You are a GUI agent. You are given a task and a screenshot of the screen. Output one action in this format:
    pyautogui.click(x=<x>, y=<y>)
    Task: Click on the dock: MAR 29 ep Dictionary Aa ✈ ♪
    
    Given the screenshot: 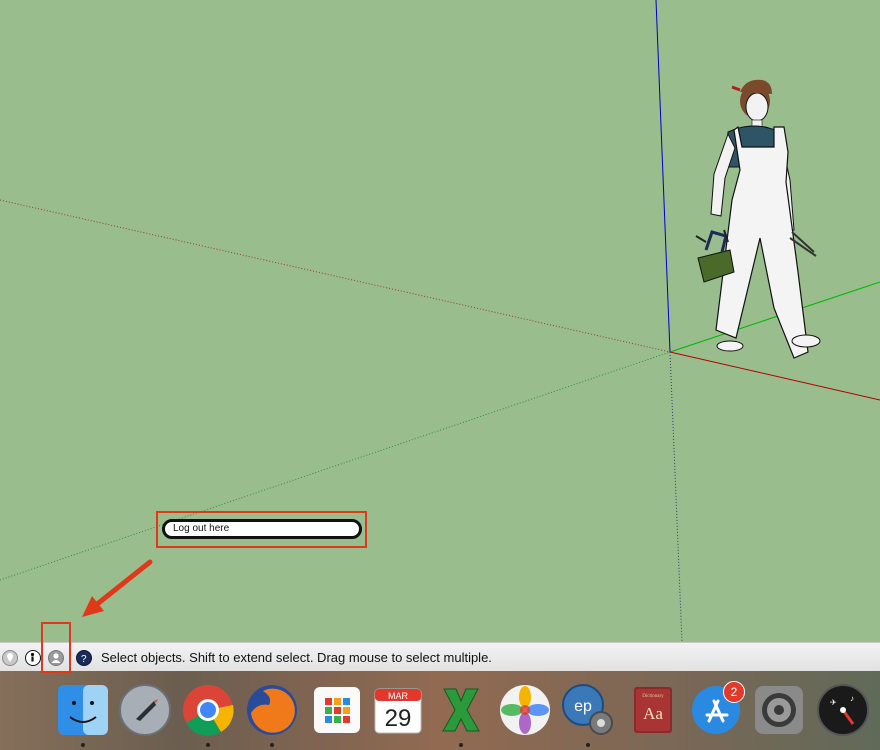 What is the action you would take?
    pyautogui.click(x=440, y=710)
    